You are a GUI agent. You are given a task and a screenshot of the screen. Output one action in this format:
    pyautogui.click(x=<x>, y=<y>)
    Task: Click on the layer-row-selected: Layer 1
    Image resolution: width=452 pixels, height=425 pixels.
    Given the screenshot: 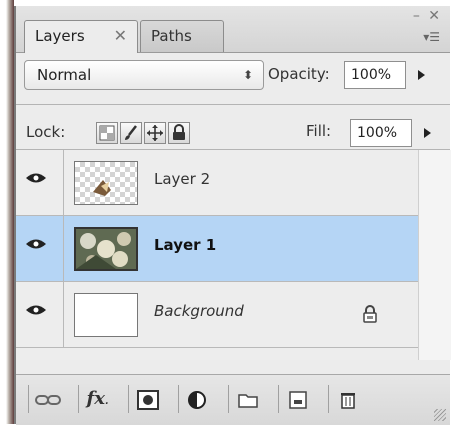 What is the action you would take?
    pyautogui.click(x=217, y=249)
    